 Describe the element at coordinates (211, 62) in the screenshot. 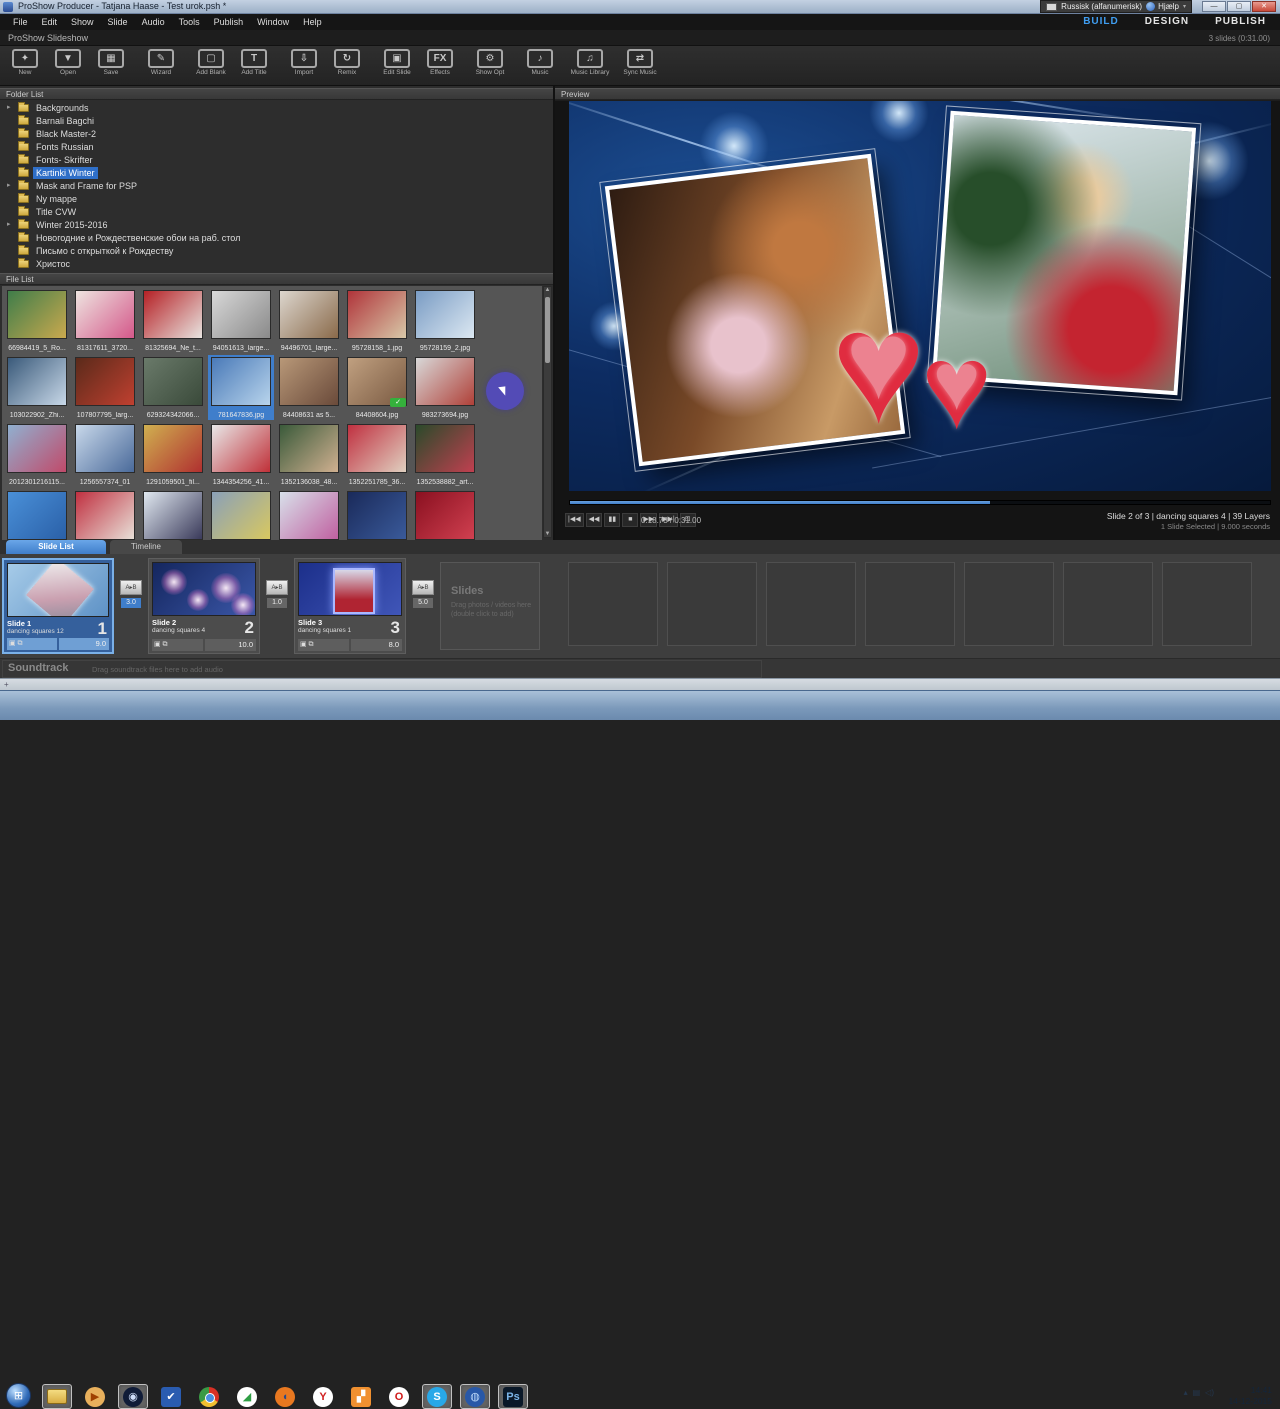

I see `toolbar-add-blank-button: ▢ Add Blank` at that location.